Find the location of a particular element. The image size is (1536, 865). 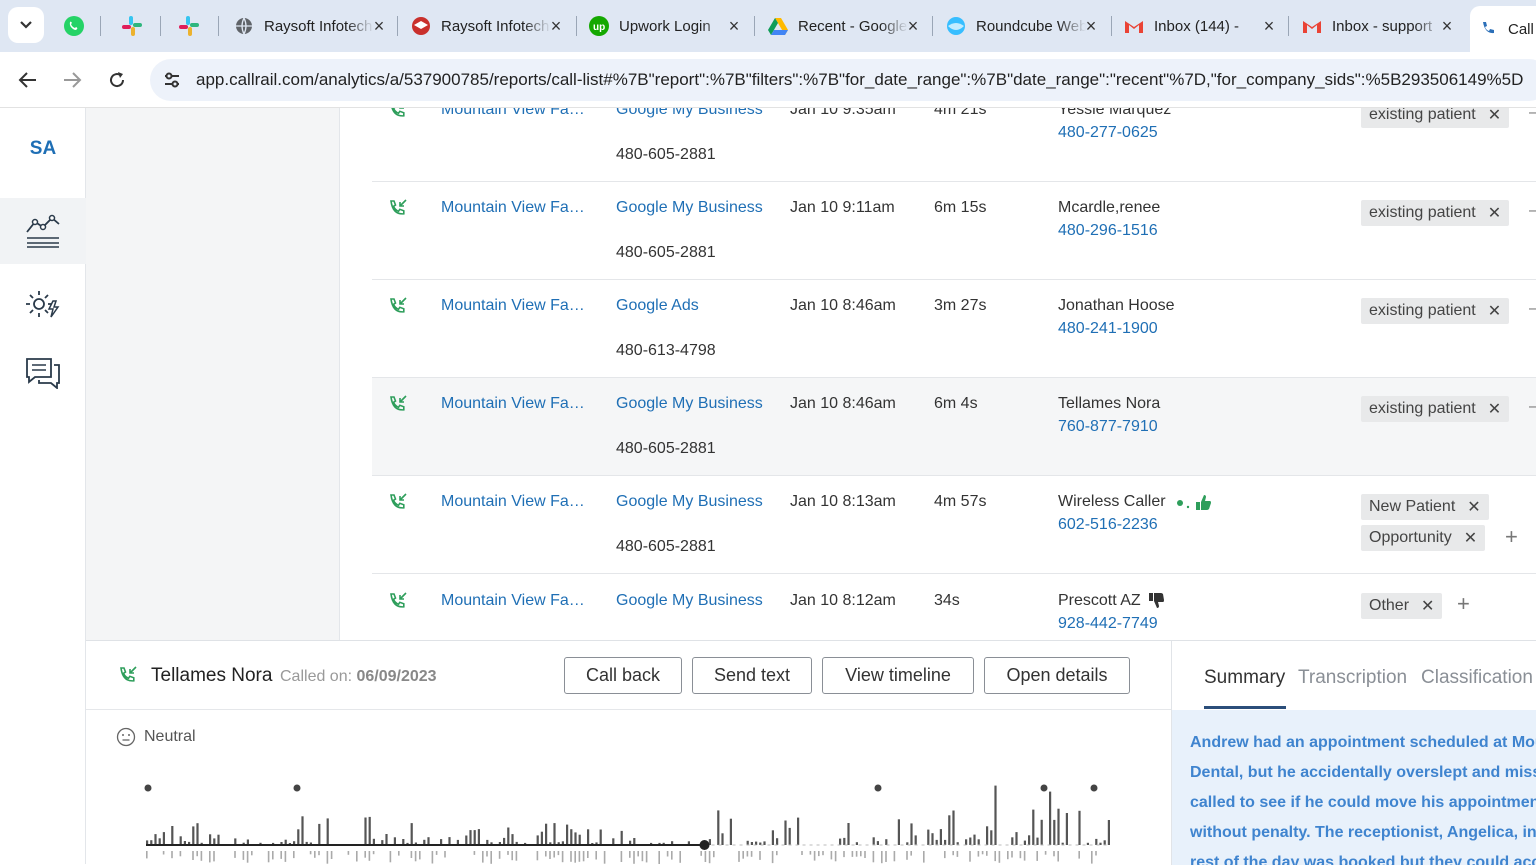

site-info-icon is located at coordinates (172, 80).